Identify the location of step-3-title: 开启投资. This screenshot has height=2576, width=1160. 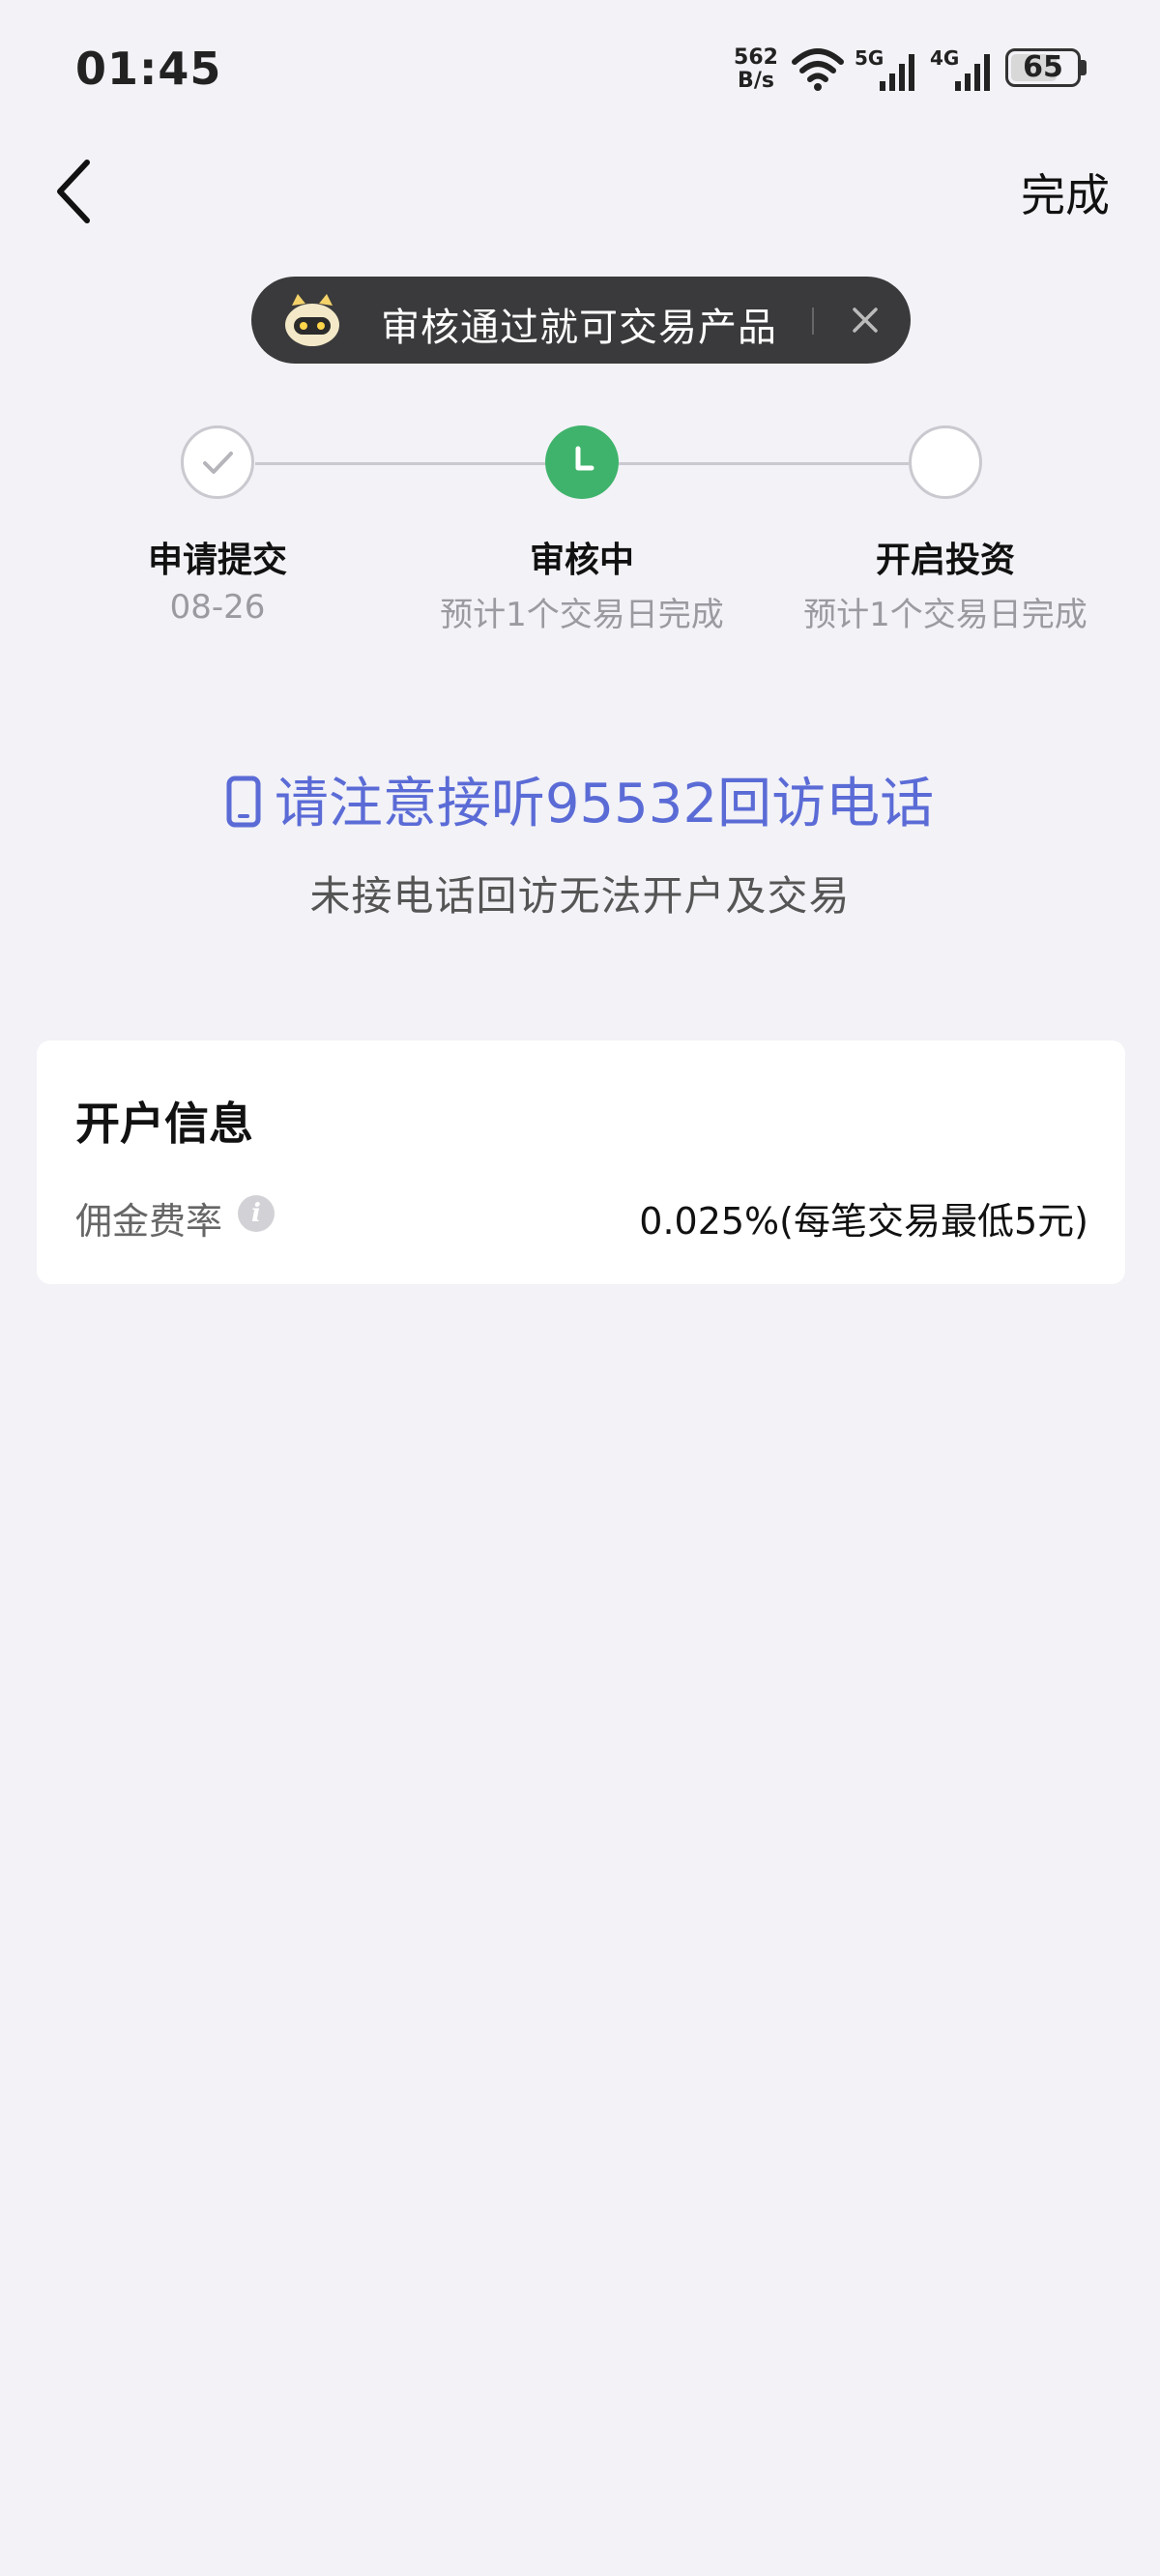
(945, 560).